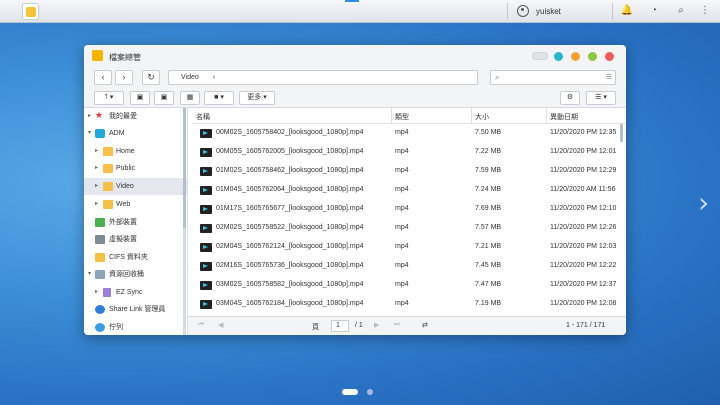 The width and height of the screenshot is (720, 405). I want to click on media-mode-button: ■ ▾, so click(219, 98).